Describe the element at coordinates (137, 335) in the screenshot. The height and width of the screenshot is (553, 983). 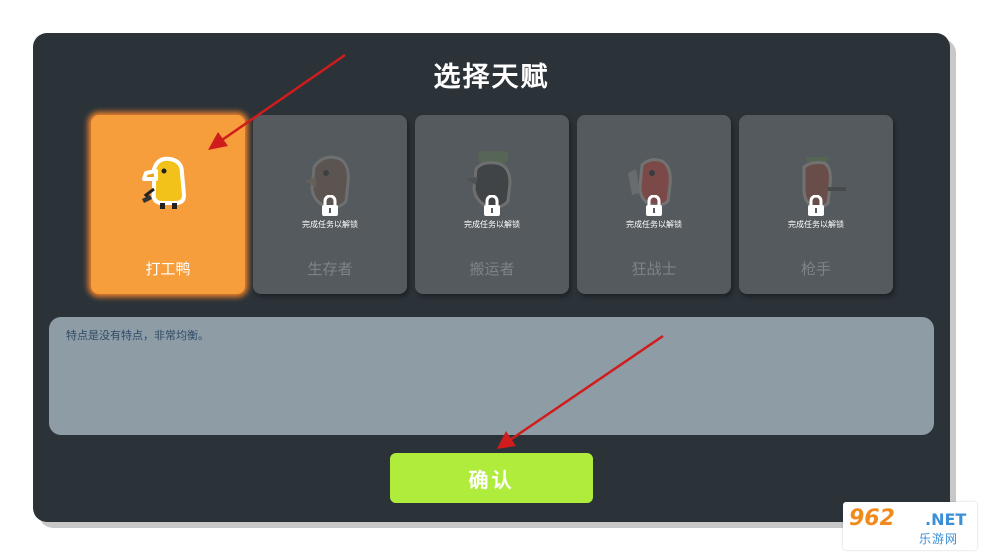
I see `talent-description: 特点是没有特点，非常均衡。` at that location.